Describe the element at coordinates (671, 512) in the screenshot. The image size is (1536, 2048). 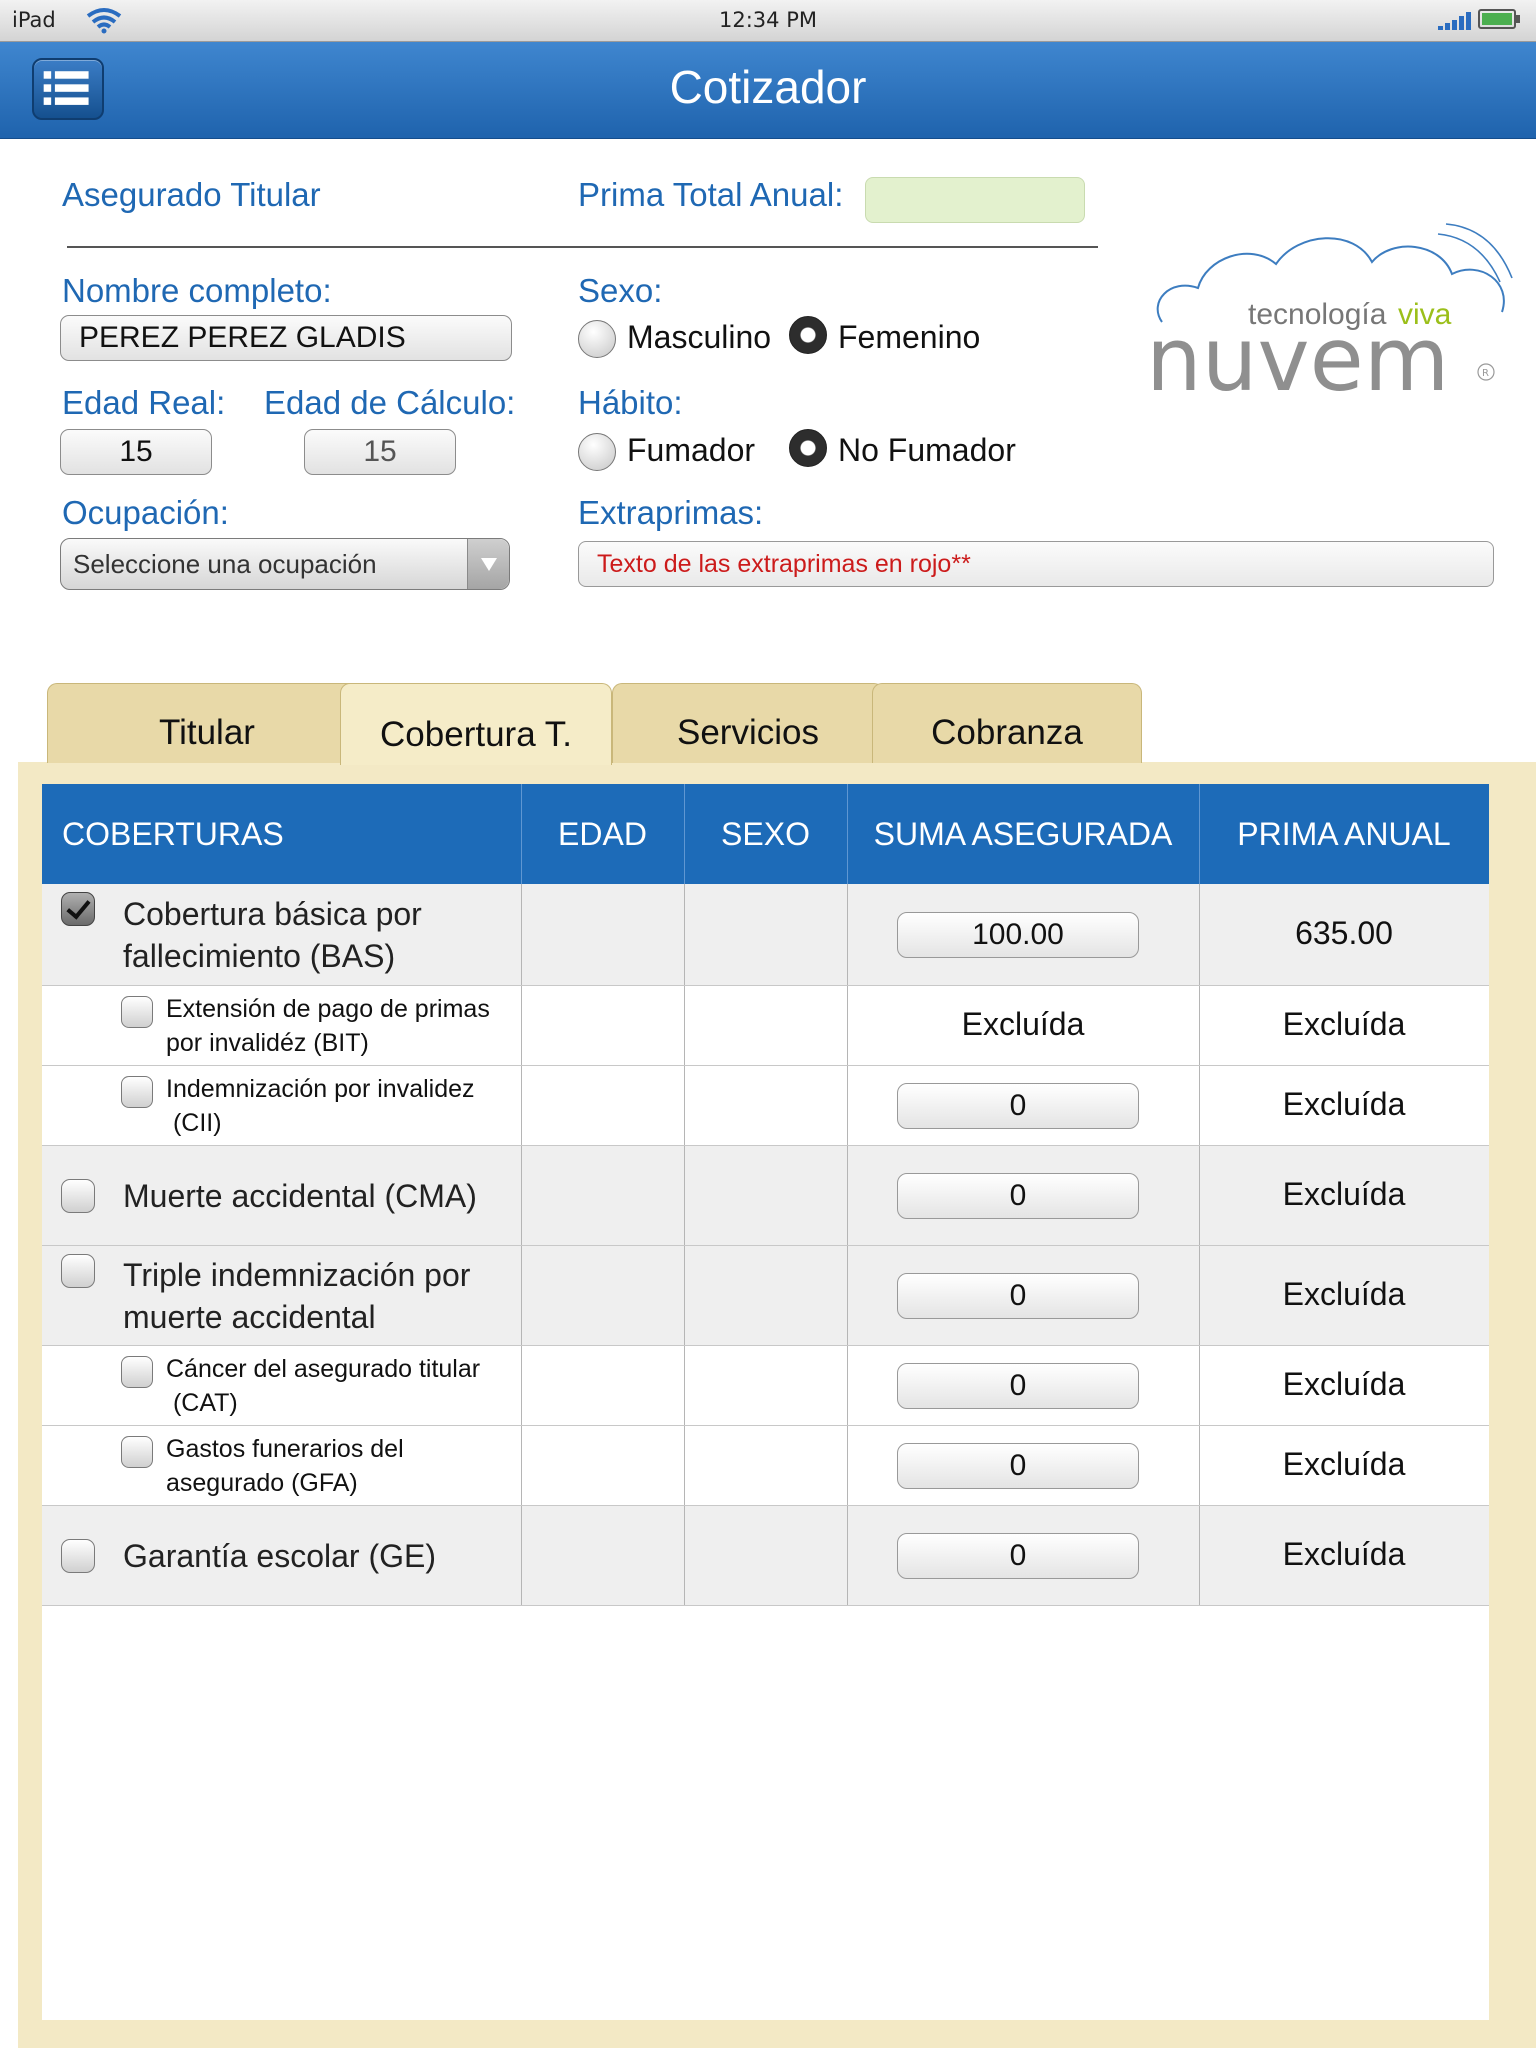
I see `extraprimas-label: Extraprimas:` at that location.